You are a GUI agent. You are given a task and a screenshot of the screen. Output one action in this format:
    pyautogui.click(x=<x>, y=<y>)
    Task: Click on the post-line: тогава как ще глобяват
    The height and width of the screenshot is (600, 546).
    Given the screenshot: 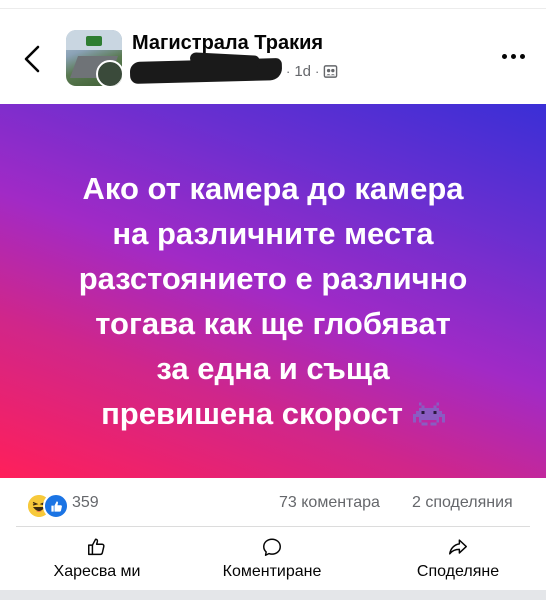 What is the action you would take?
    pyautogui.click(x=273, y=323)
    